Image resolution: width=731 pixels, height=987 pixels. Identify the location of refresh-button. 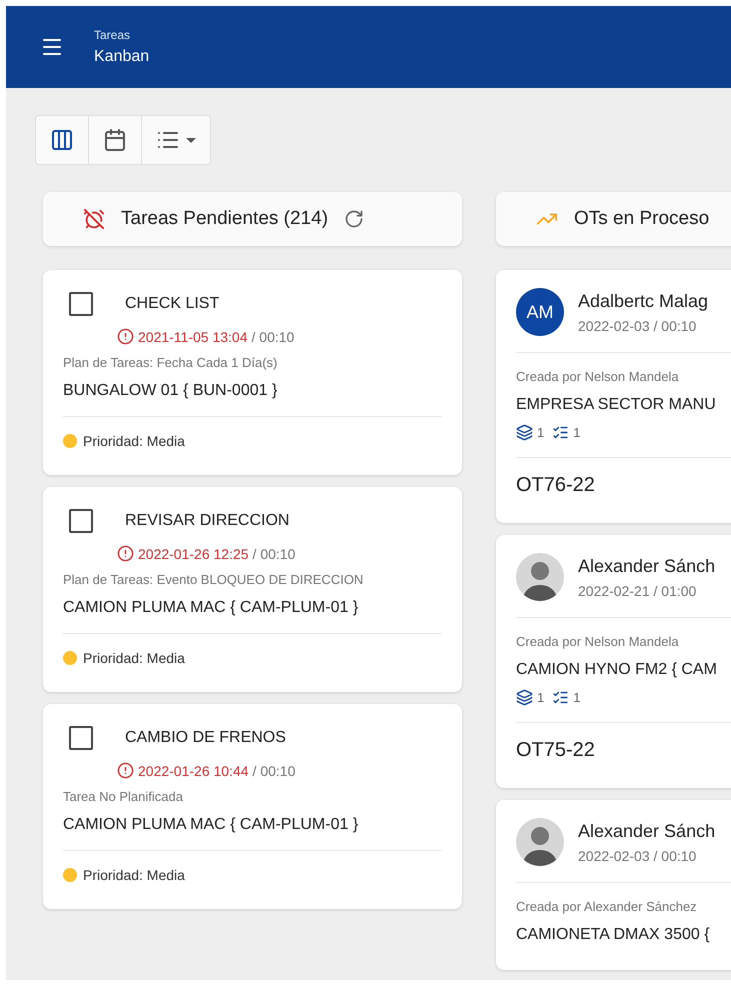
(354, 219).